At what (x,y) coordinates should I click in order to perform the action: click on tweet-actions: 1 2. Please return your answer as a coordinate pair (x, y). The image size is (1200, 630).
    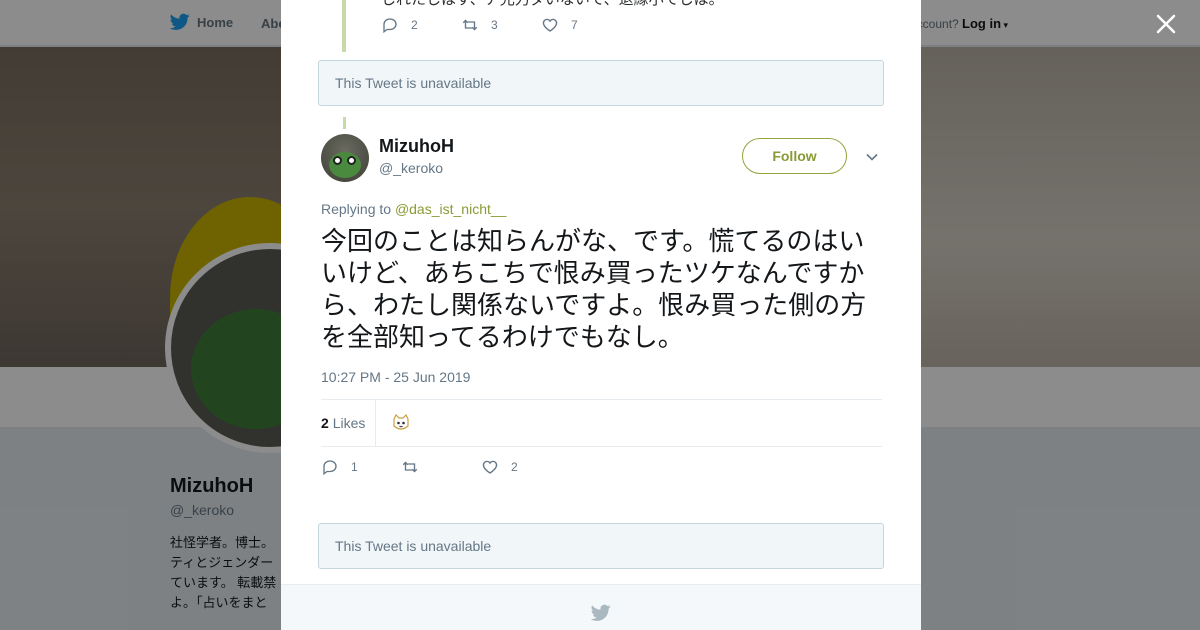
    Looking at the image, I should click on (441, 467).